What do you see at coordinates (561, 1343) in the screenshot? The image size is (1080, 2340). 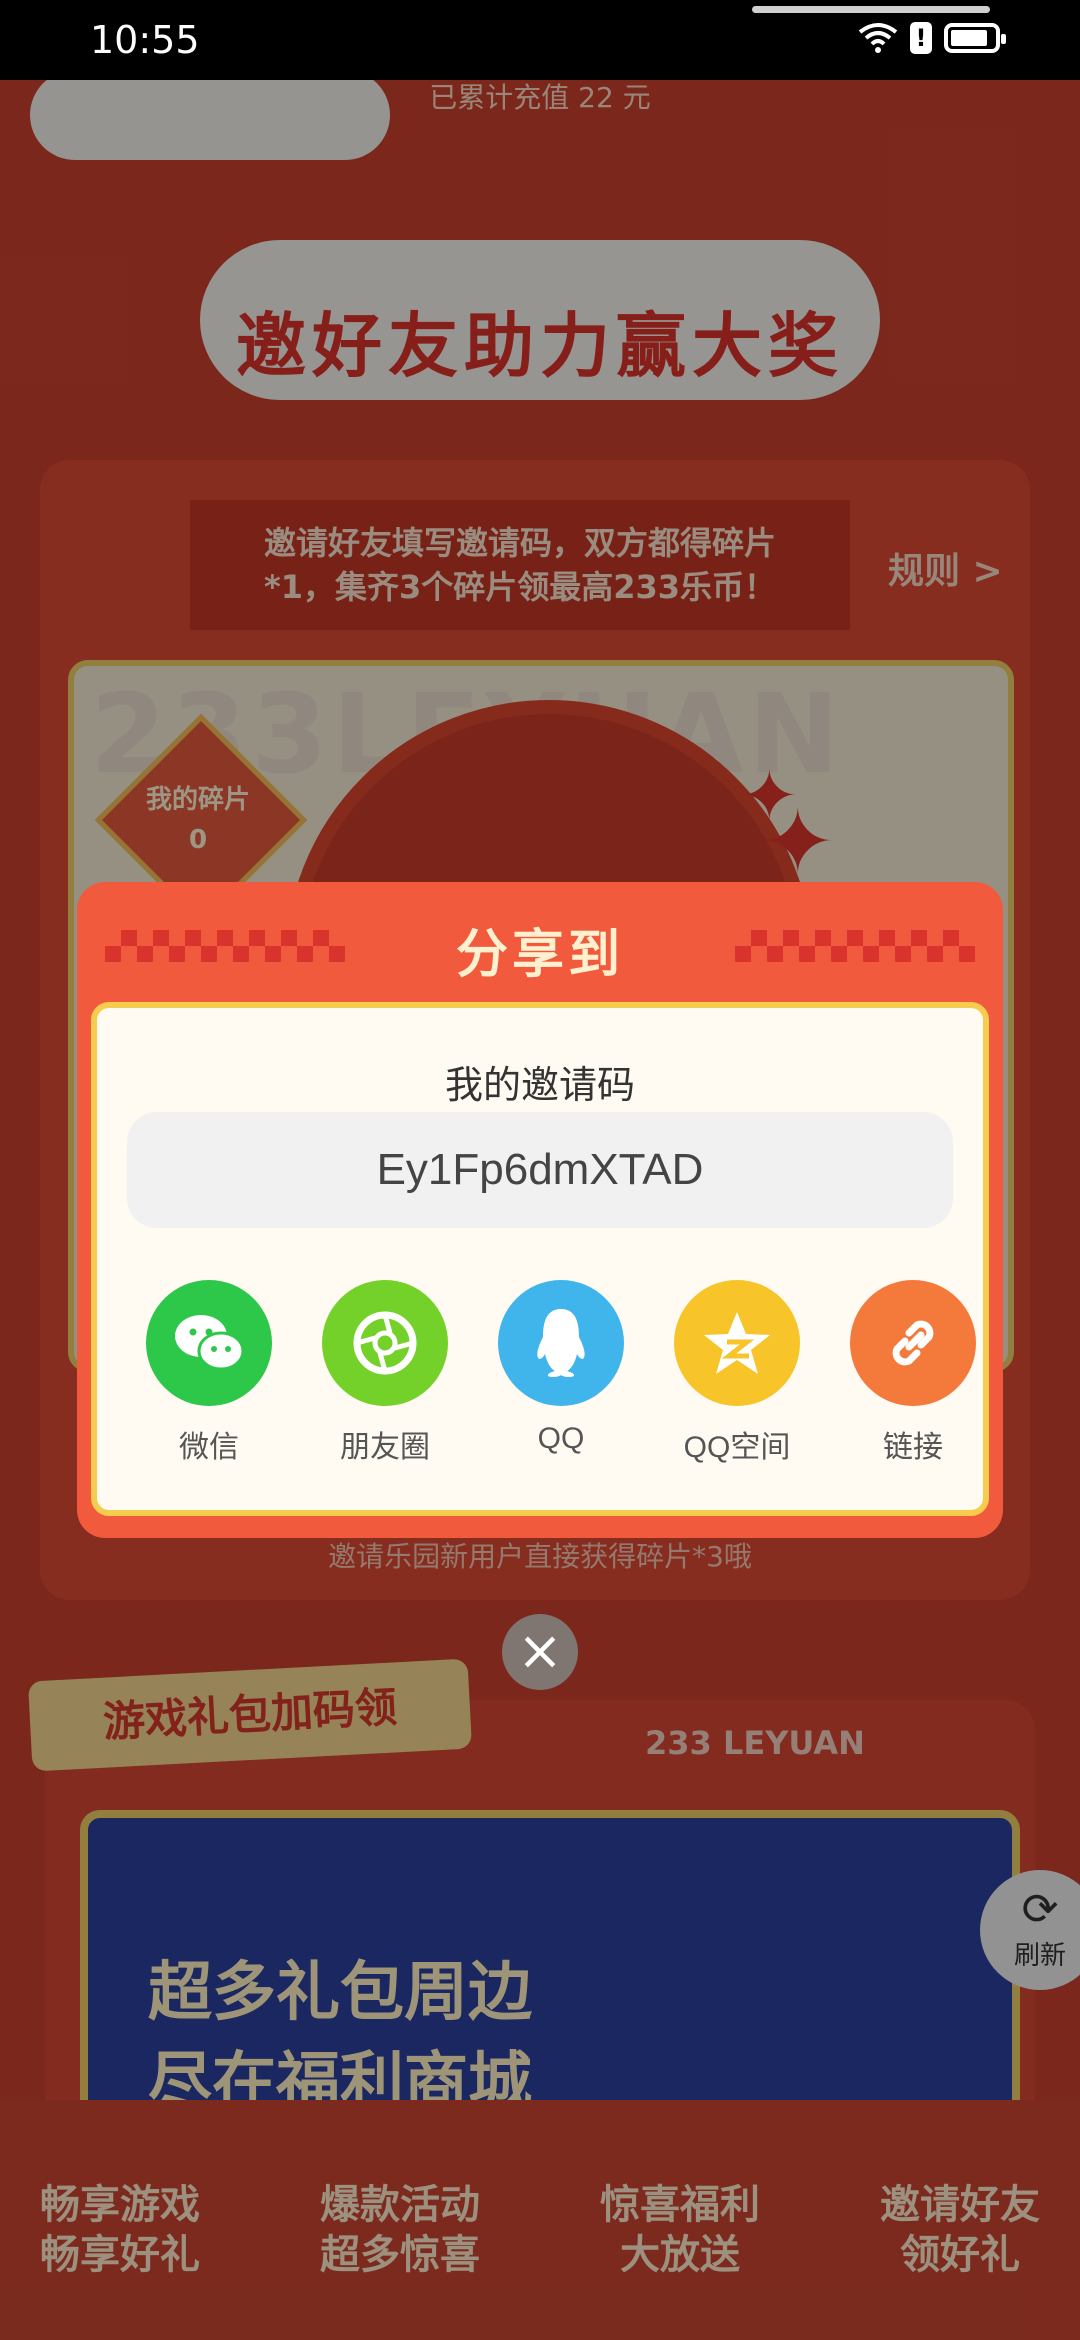 I see `qq-icon` at bounding box center [561, 1343].